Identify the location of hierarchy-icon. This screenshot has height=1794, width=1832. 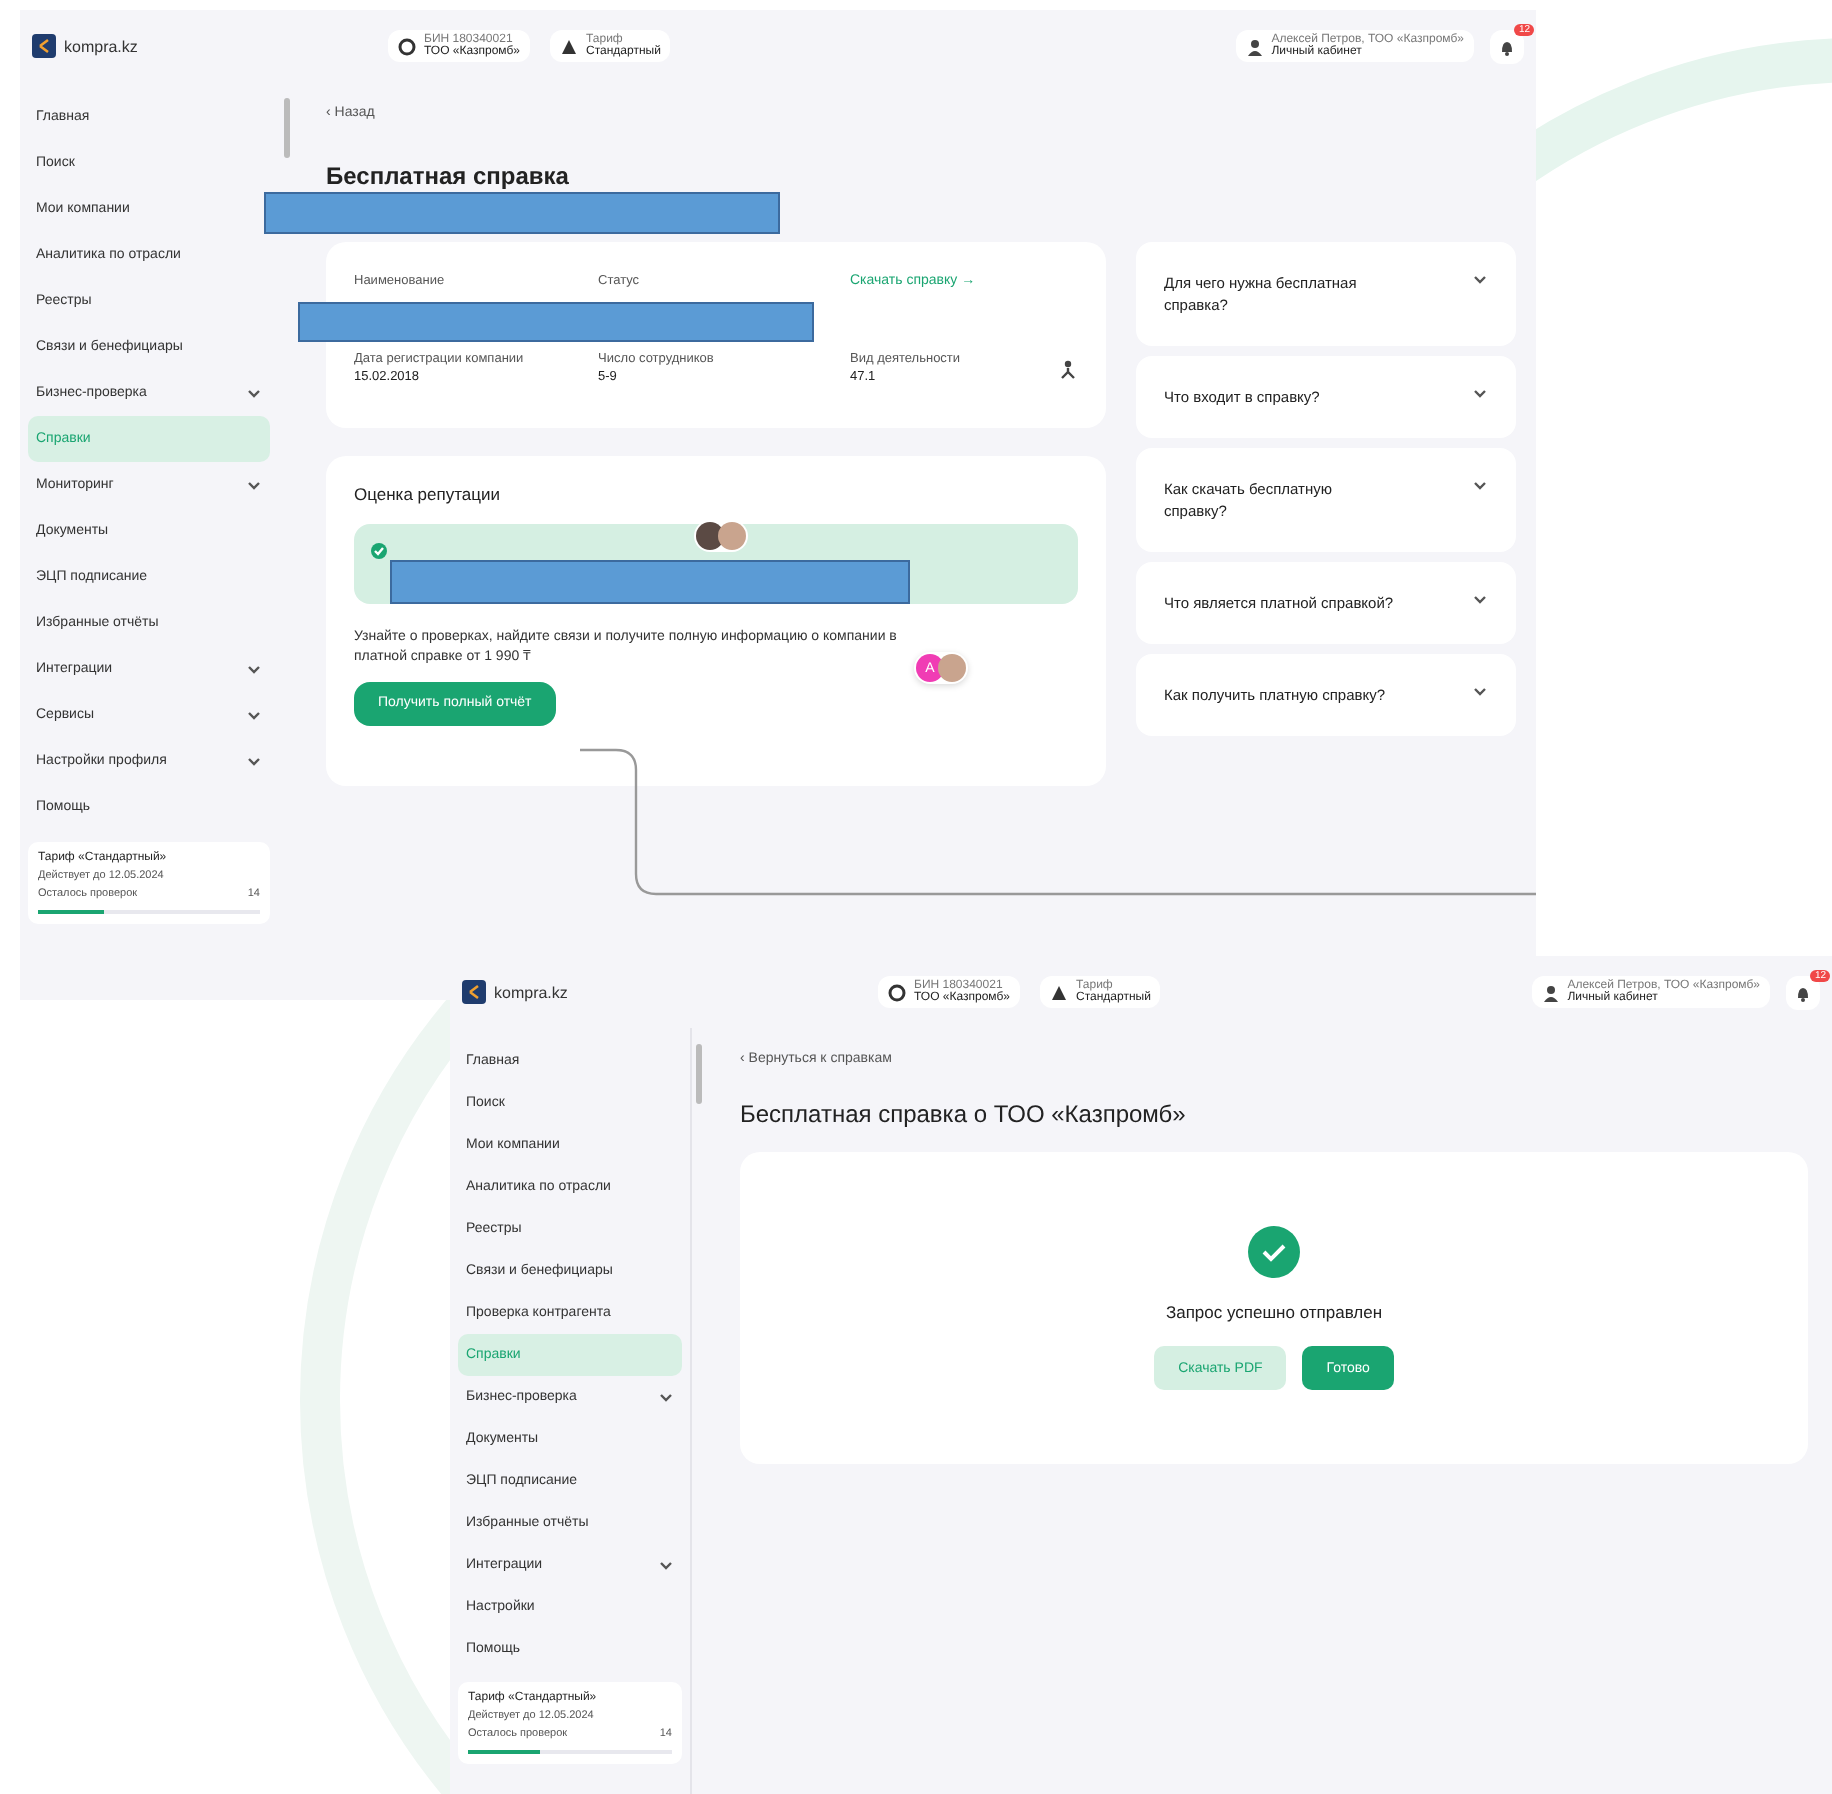
(1068, 370).